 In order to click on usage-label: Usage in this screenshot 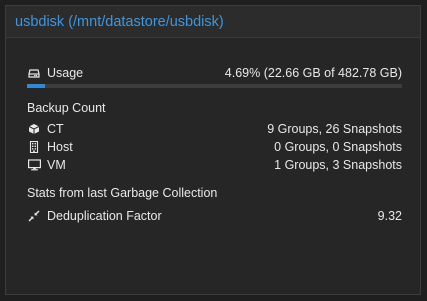, I will do `click(65, 73)`.